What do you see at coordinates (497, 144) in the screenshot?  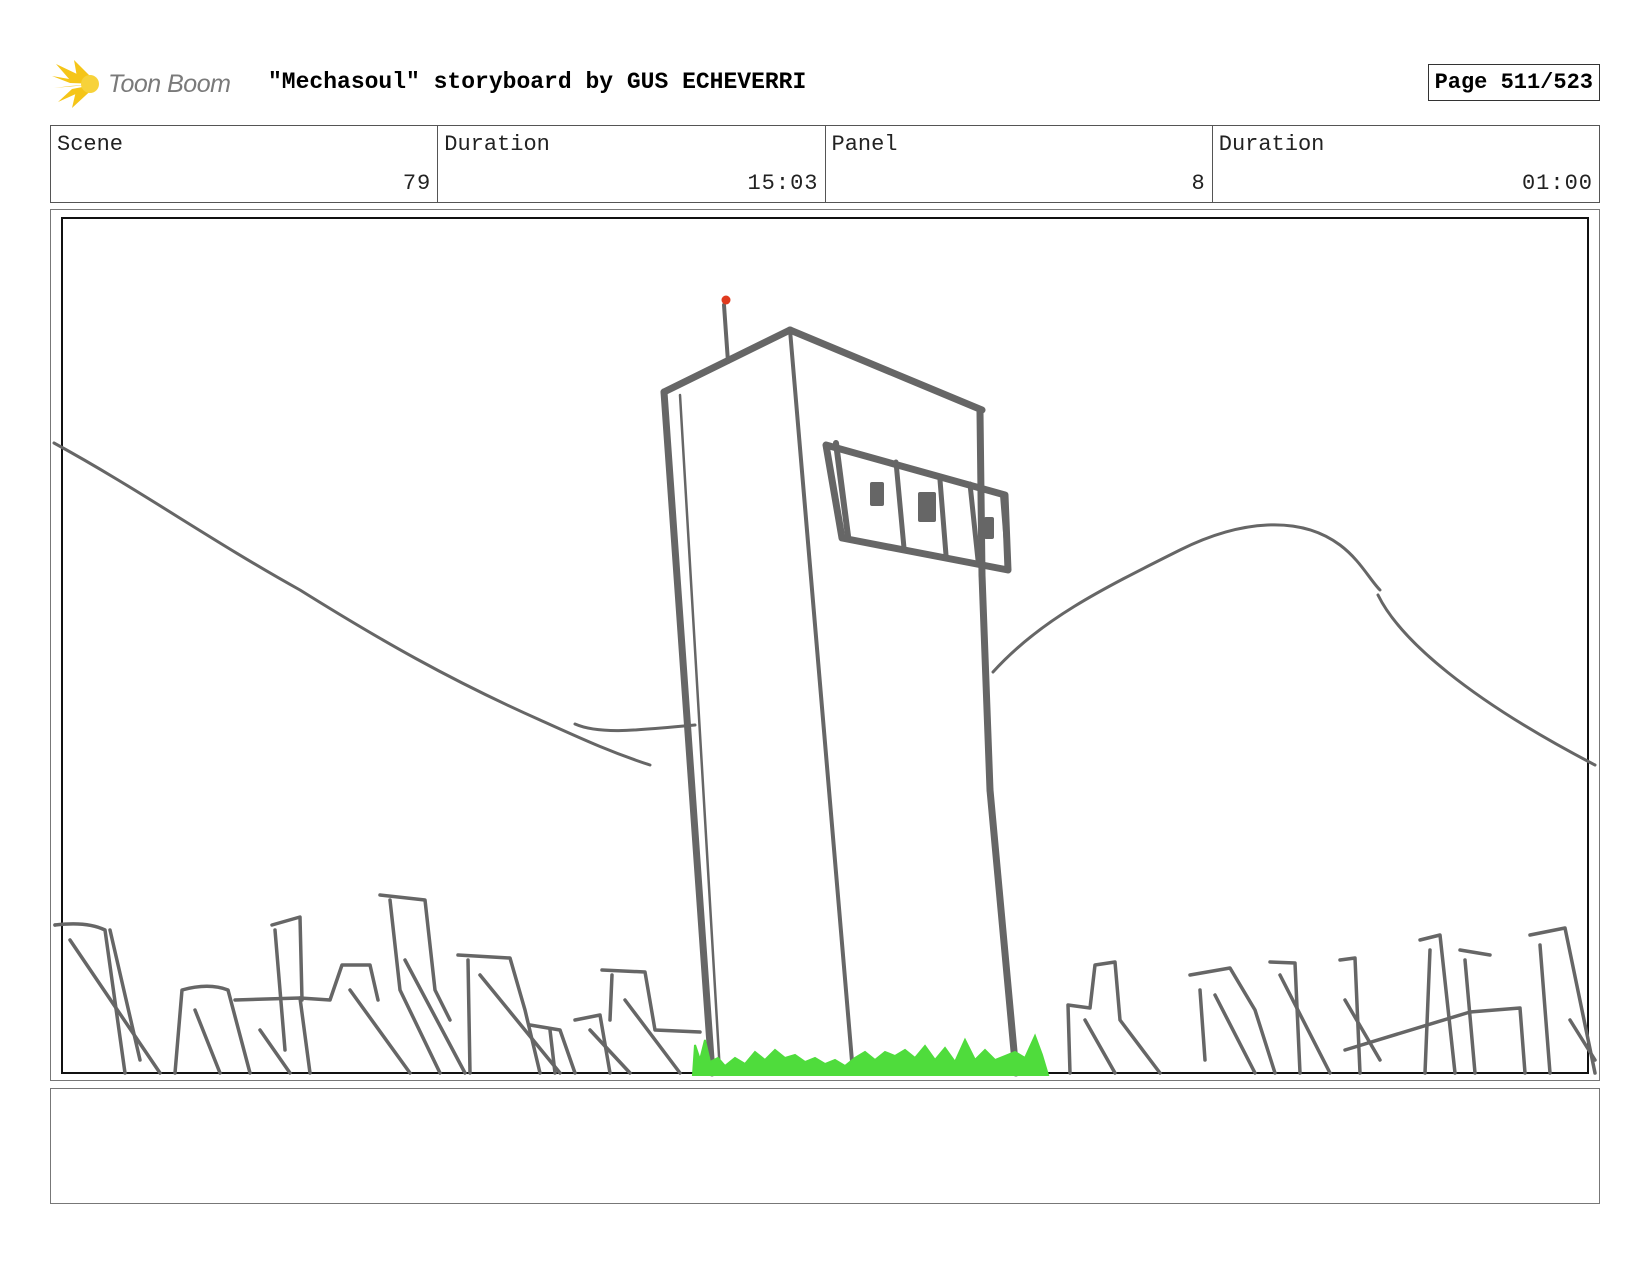 I see `scene-duration-label: Duration` at bounding box center [497, 144].